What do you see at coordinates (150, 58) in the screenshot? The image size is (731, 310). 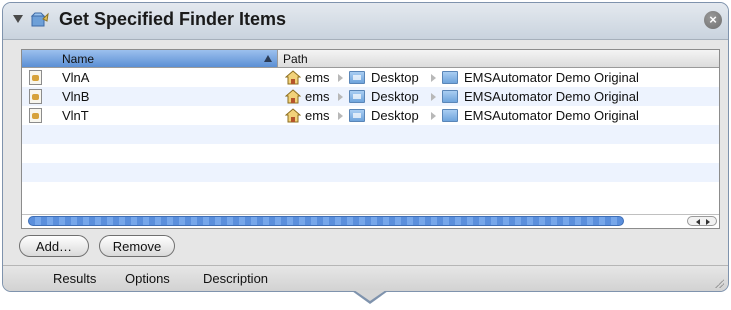 I see `column-header-name: Name` at bounding box center [150, 58].